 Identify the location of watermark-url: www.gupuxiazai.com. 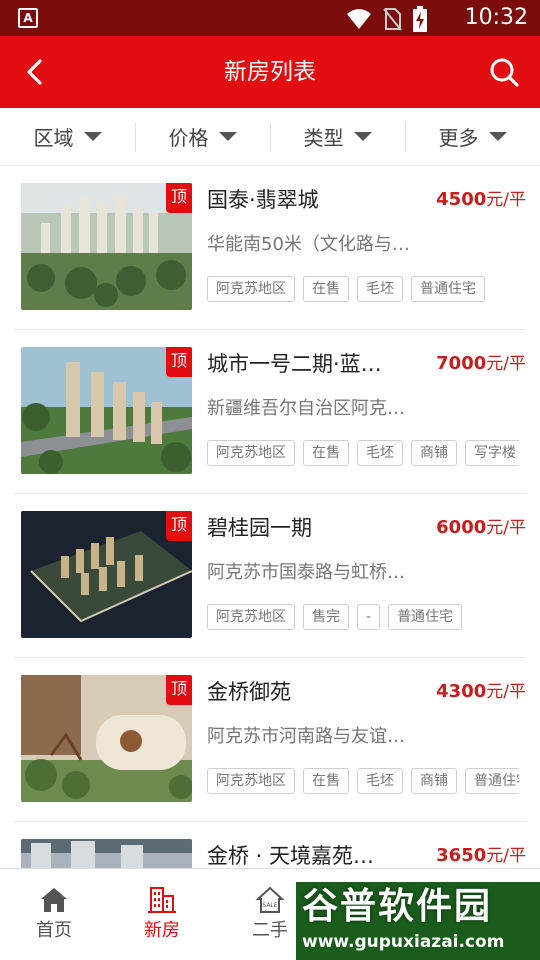
(403, 942).